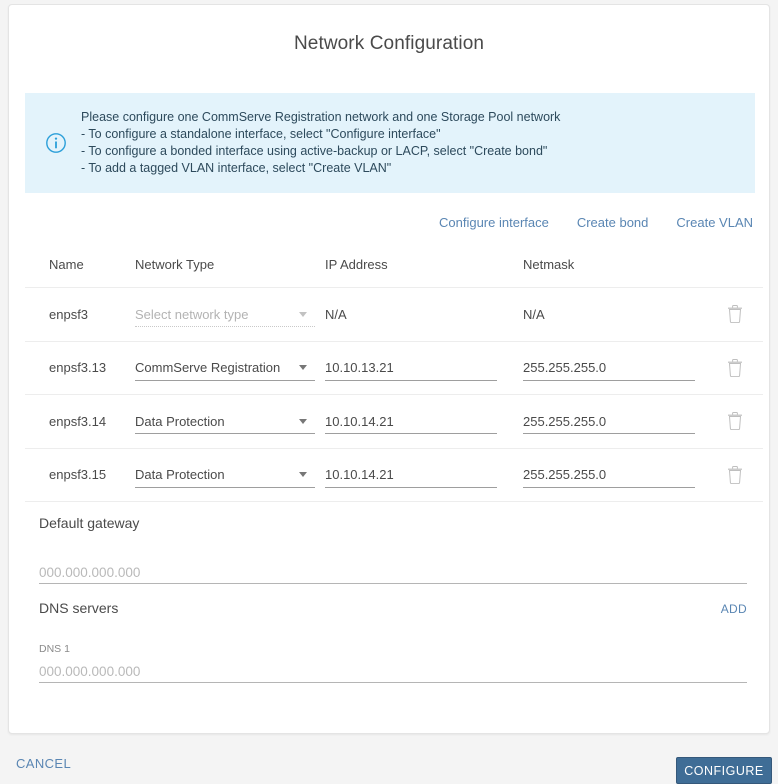 This screenshot has height=784, width=778. What do you see at coordinates (389, 764) in the screenshot?
I see `dialog-footer: CANCEL` at bounding box center [389, 764].